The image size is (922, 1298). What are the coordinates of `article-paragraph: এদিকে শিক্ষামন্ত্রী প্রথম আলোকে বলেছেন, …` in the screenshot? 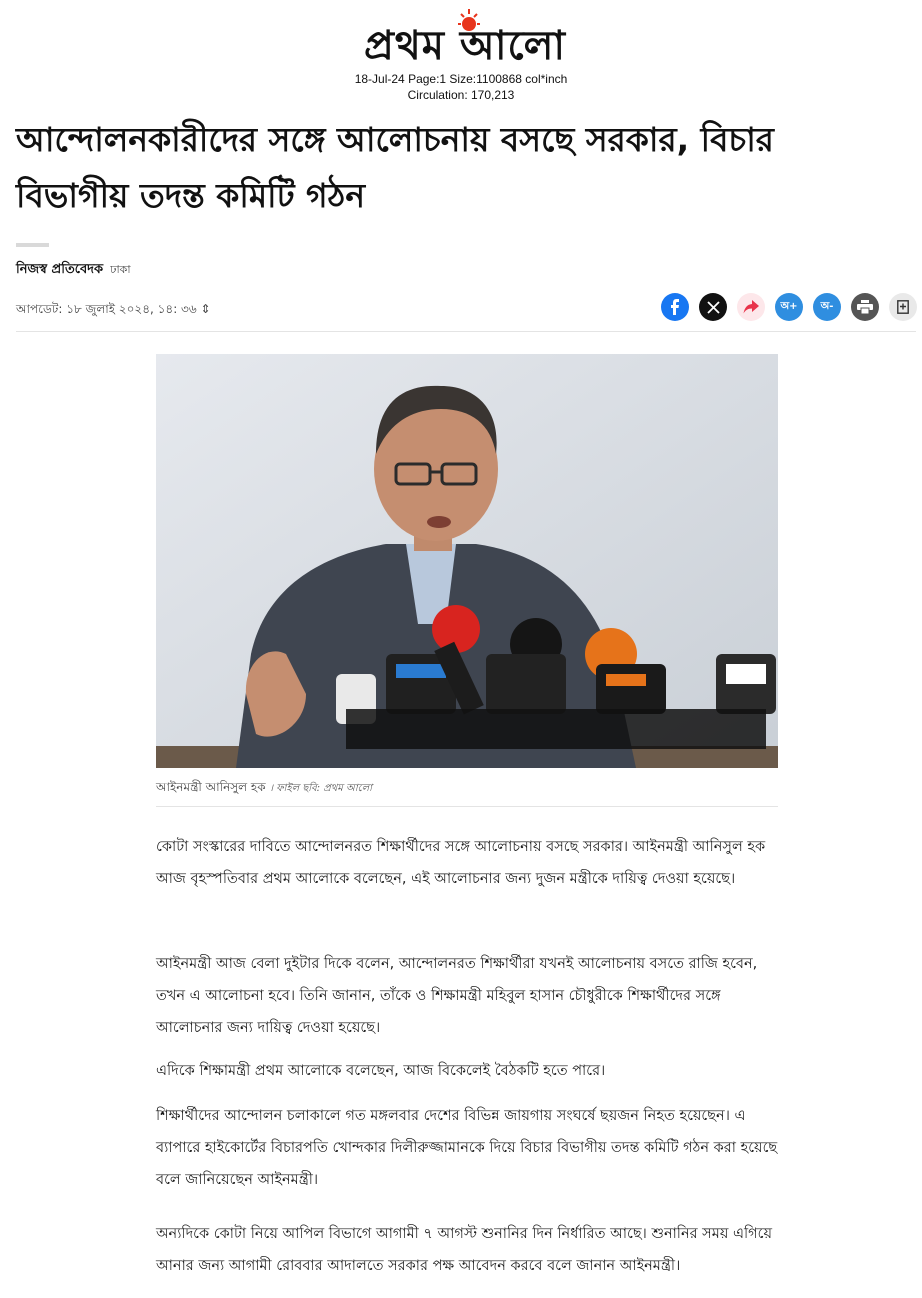 It's located at (381, 1071).